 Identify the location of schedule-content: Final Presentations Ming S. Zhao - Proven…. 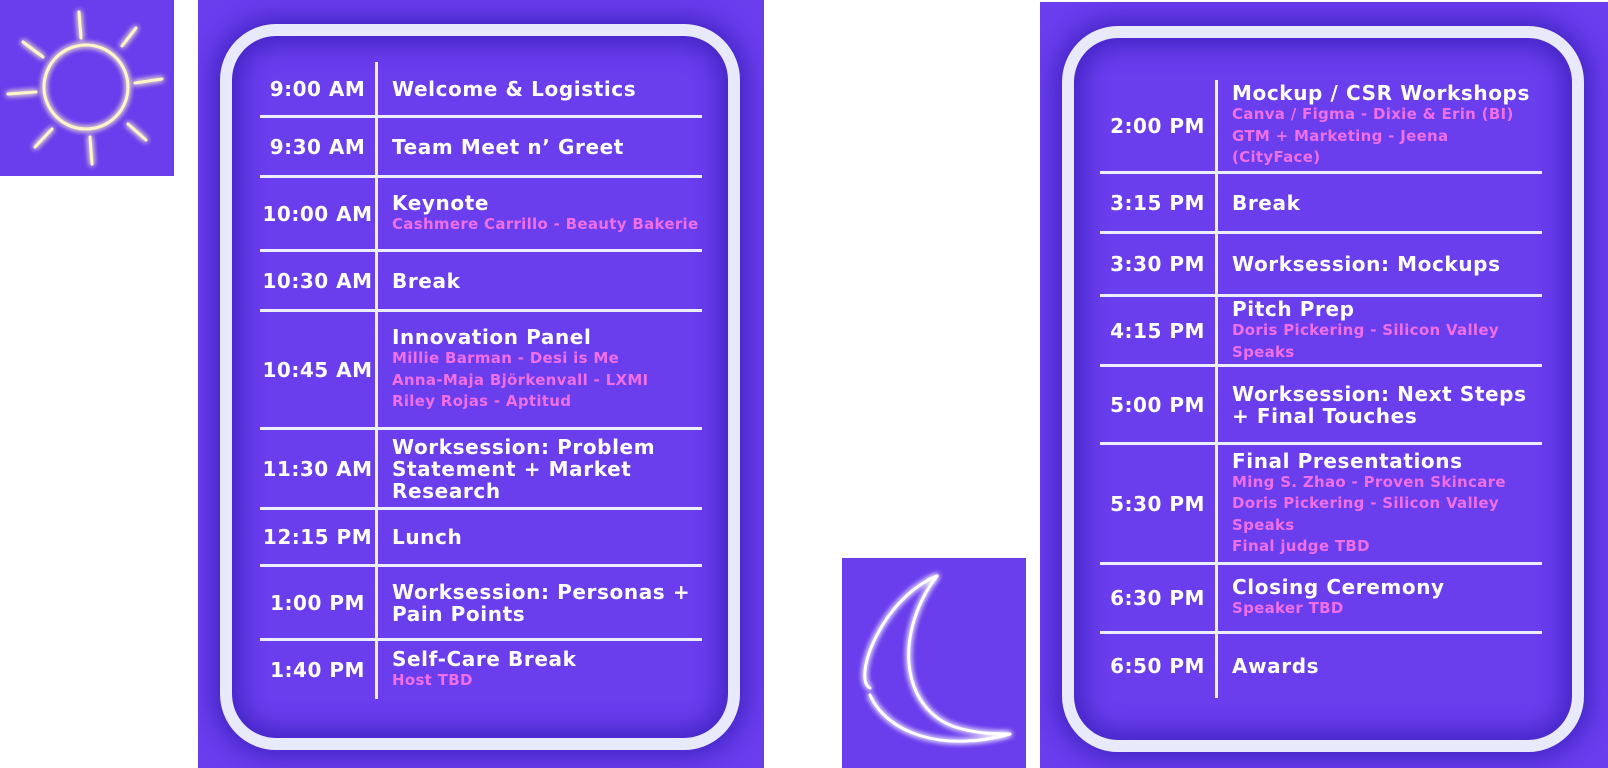
(1380, 503).